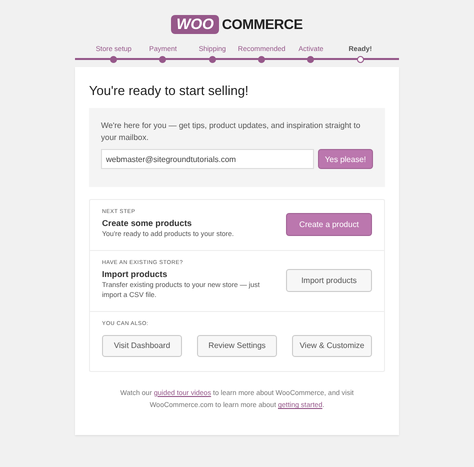  What do you see at coordinates (135, 273) in the screenshot?
I see `step-heading: Import products` at bounding box center [135, 273].